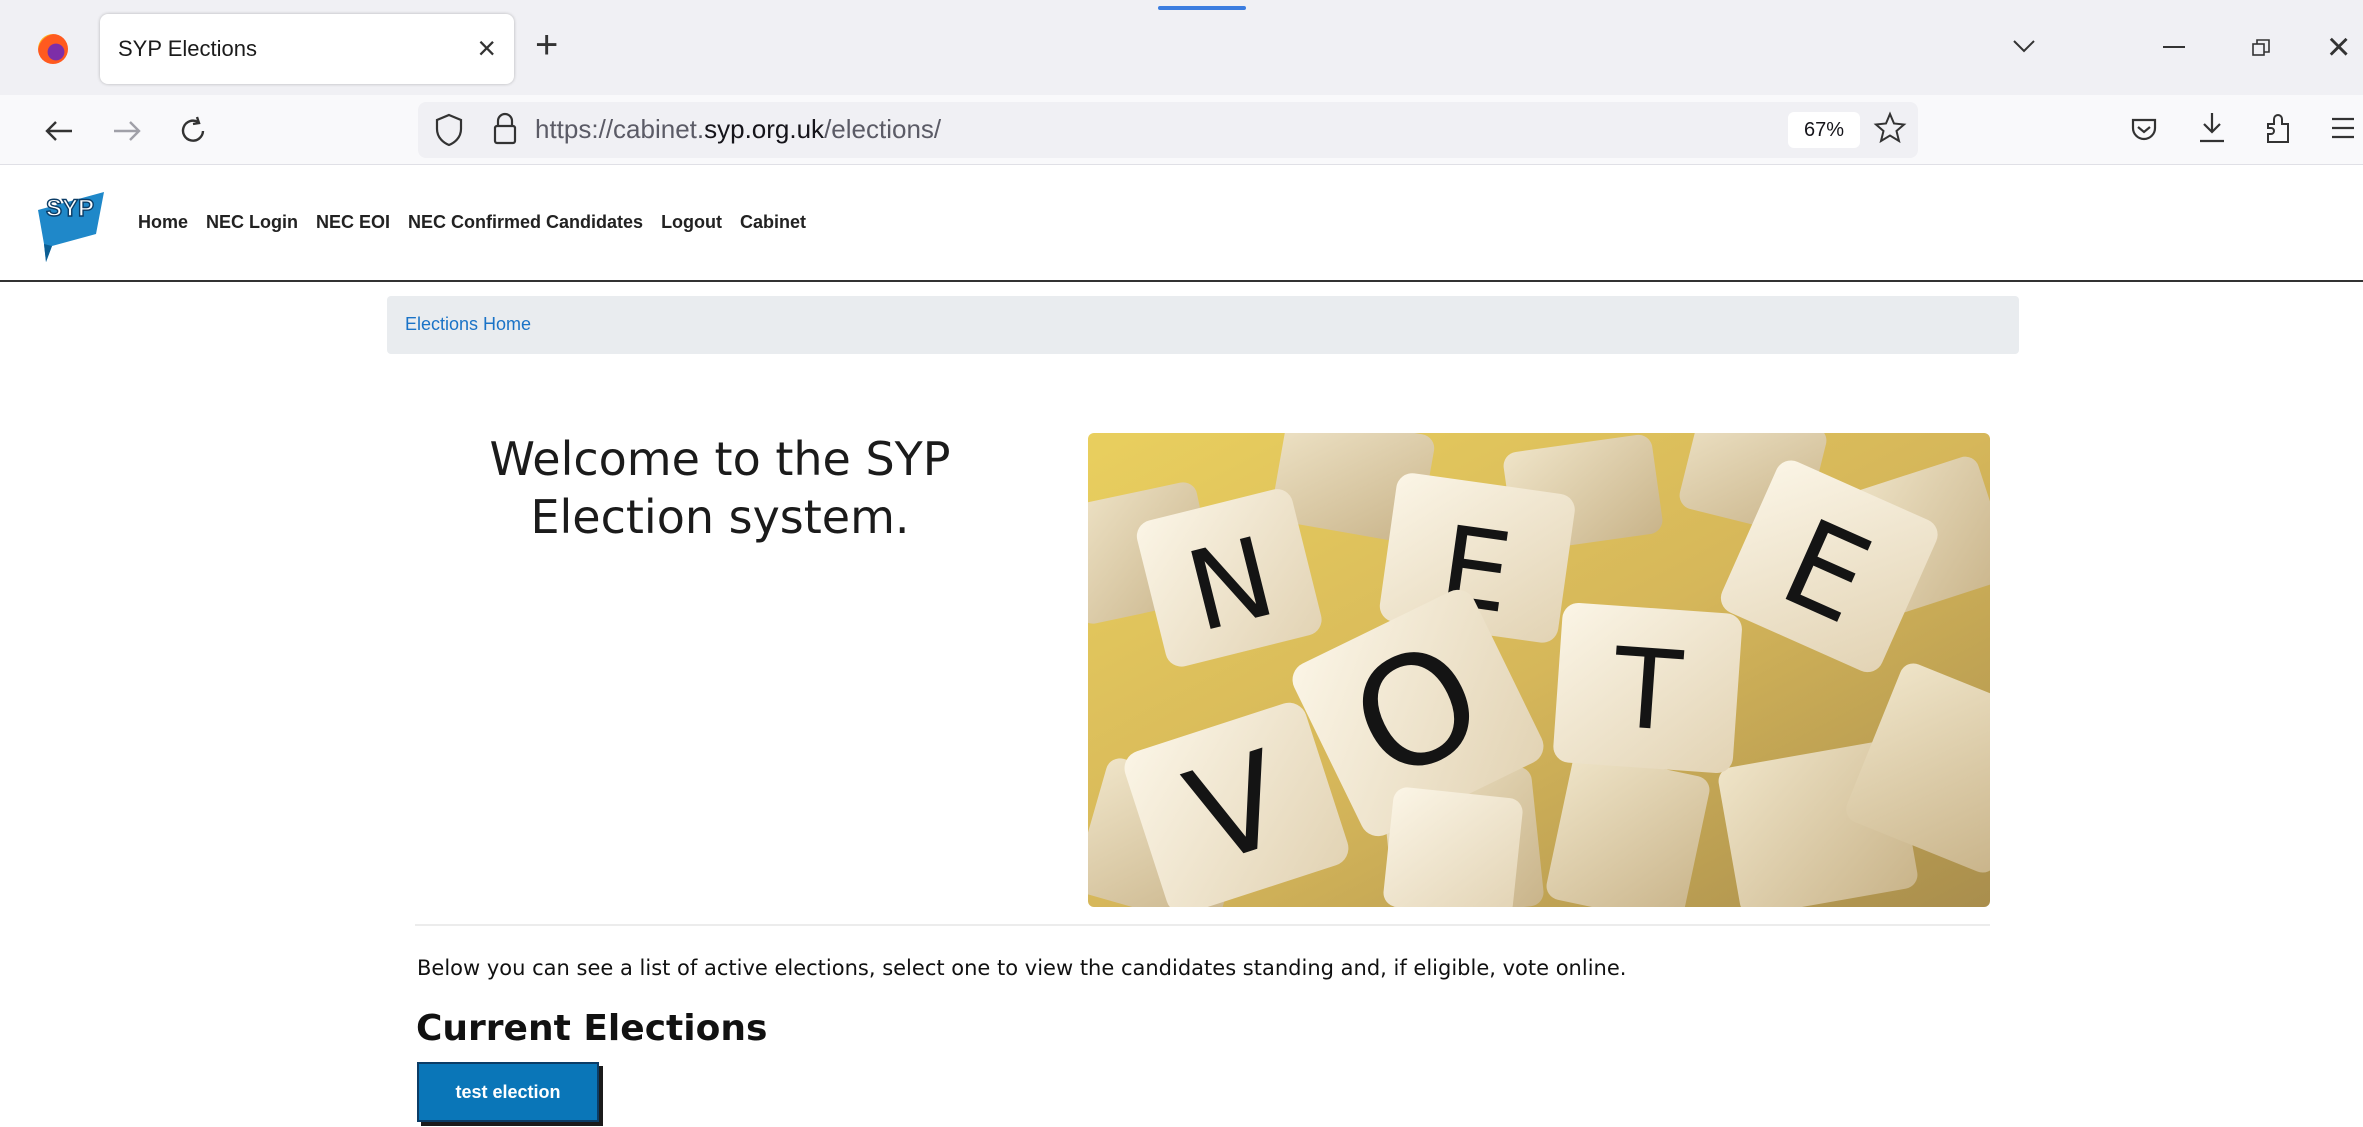 The width and height of the screenshot is (2363, 1127). Describe the element at coordinates (59, 131) in the screenshot. I see `back-arrow-icon` at that location.